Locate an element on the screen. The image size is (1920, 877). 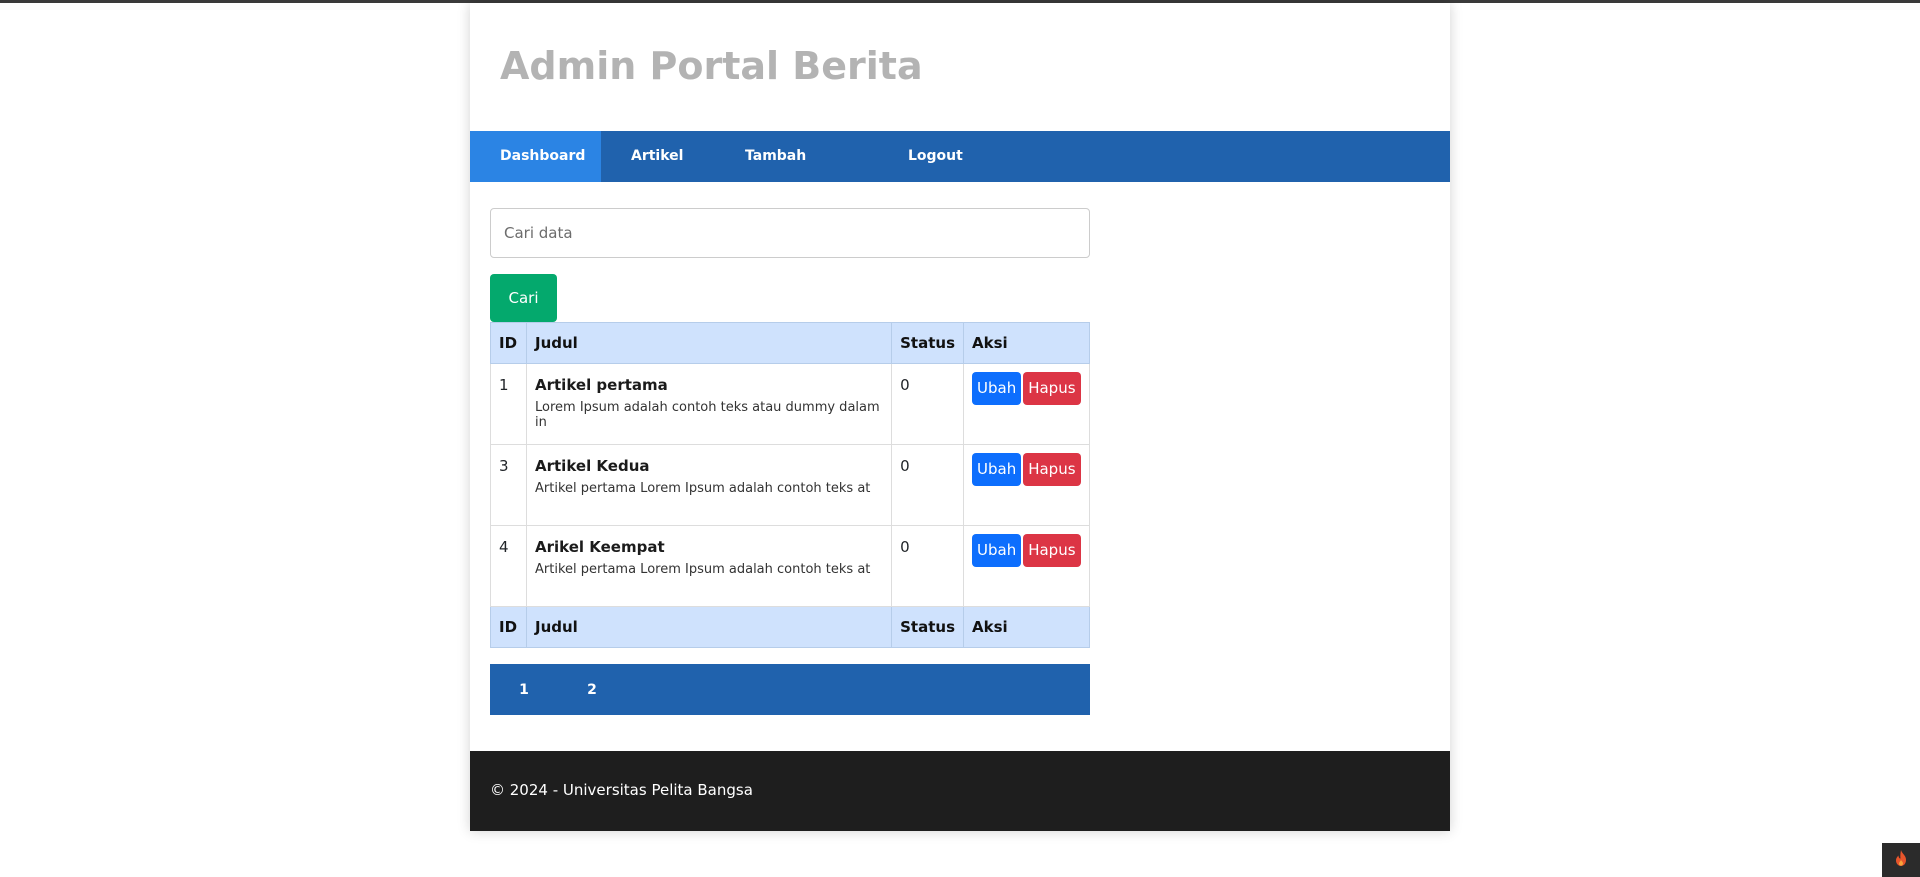
nav-item-artikel: Artikel is located at coordinates (658, 156).